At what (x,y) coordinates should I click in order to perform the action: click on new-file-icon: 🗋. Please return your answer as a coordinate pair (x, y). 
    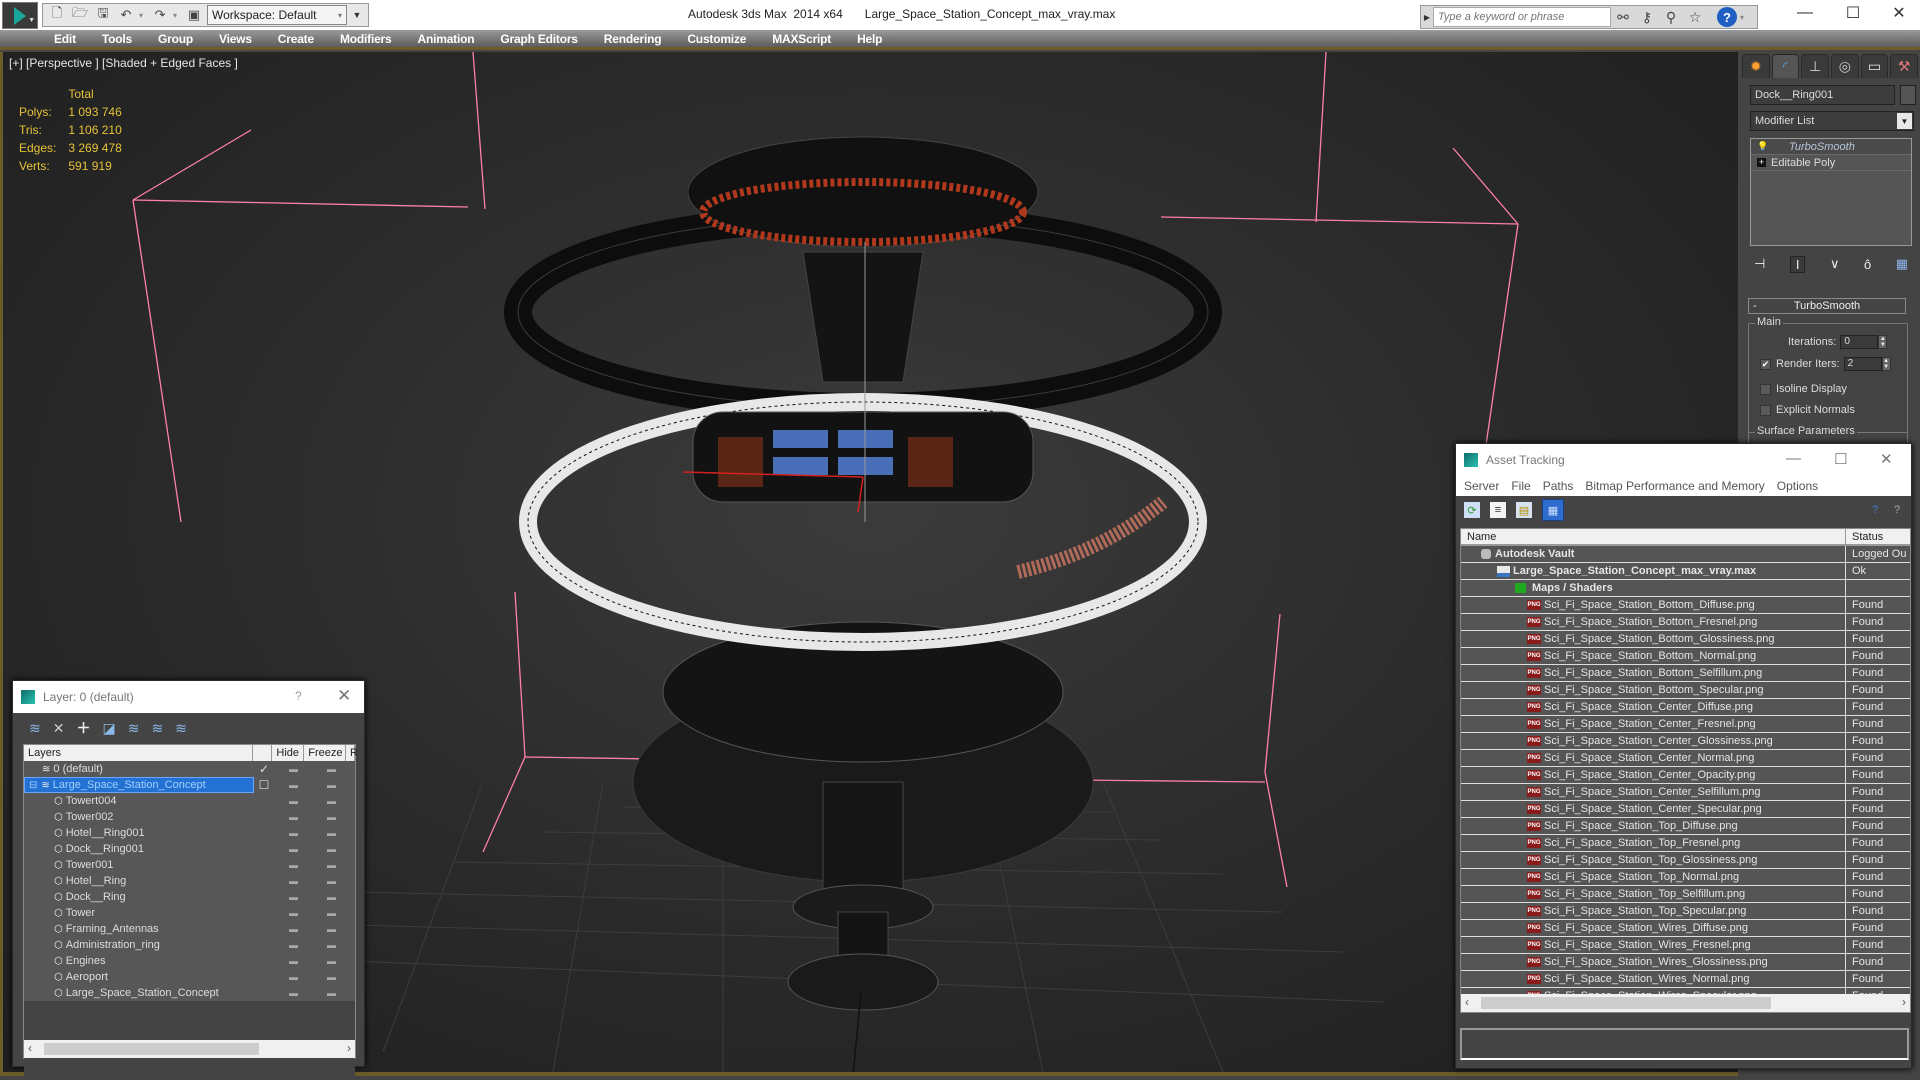
    Looking at the image, I should click on (57, 15).